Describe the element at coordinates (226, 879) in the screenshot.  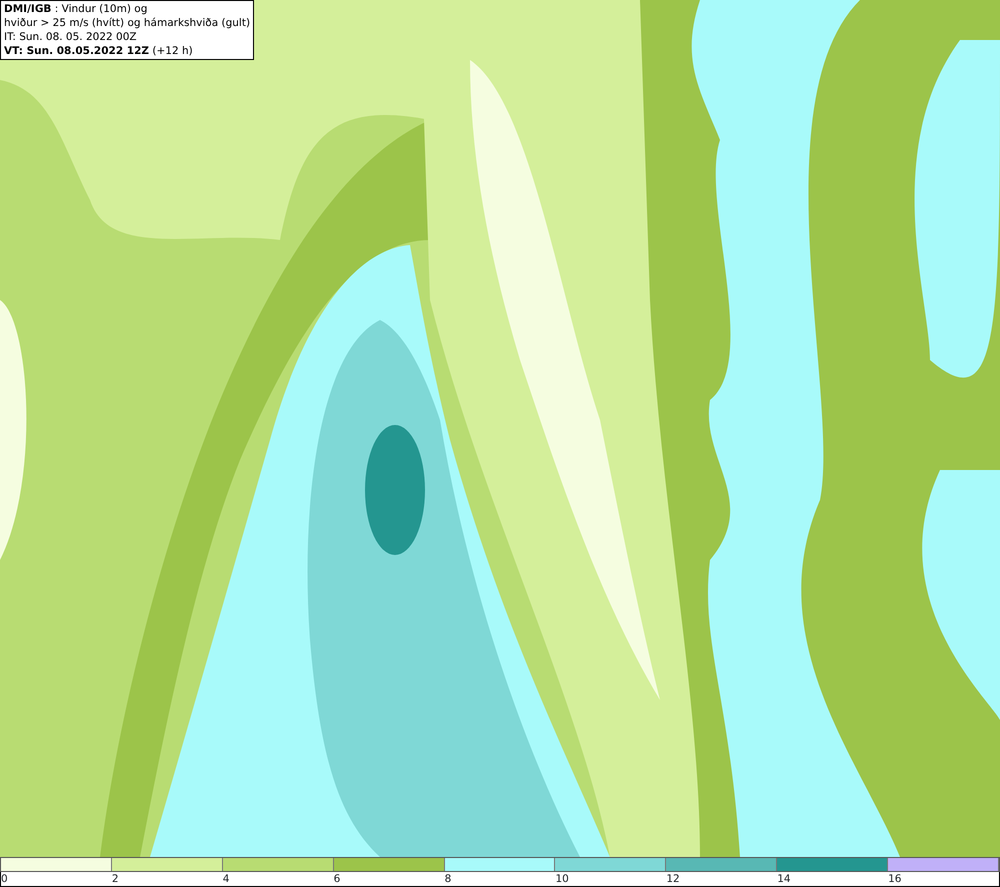
I see `scale-label: 4` at that location.